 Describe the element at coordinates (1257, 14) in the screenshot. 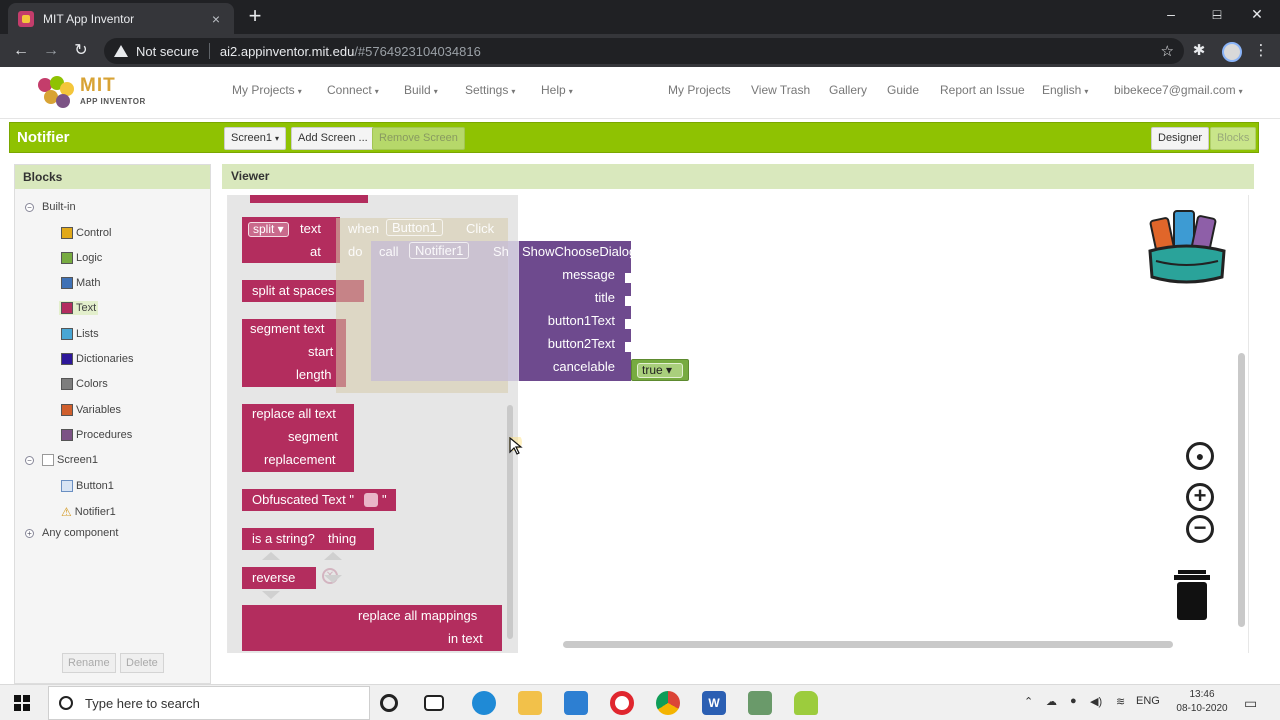

I see `close-window-icon: ✕` at that location.